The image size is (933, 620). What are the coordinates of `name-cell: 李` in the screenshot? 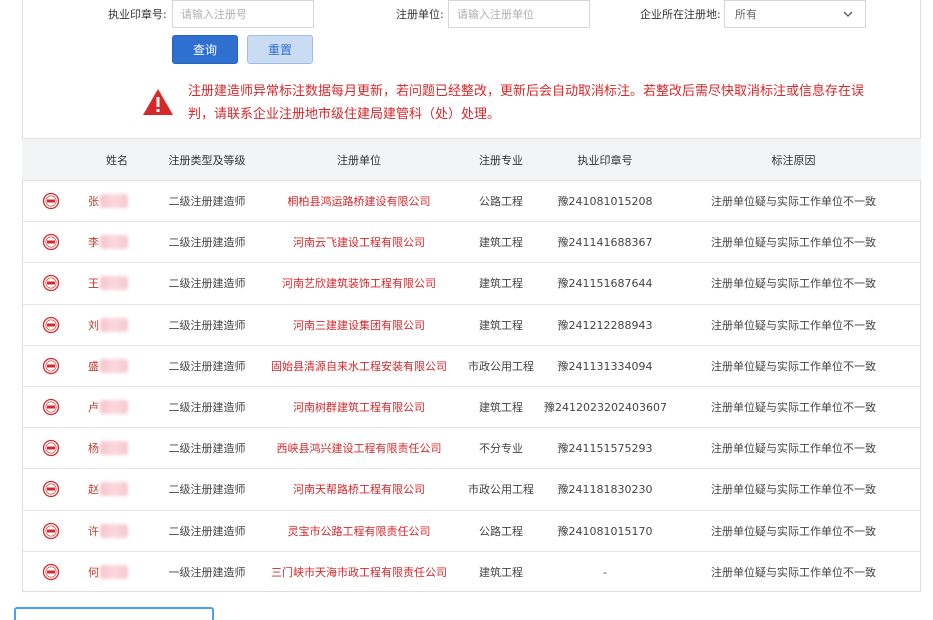 It's located at (117, 242).